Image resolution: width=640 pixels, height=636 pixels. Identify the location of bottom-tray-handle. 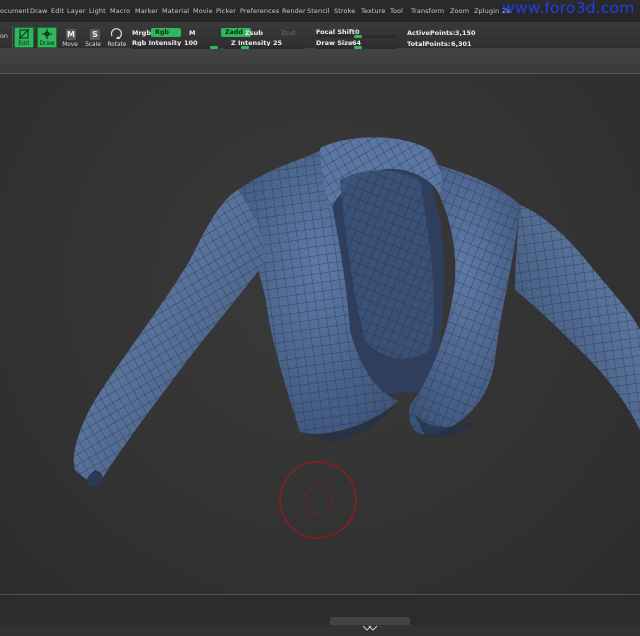
(370, 624).